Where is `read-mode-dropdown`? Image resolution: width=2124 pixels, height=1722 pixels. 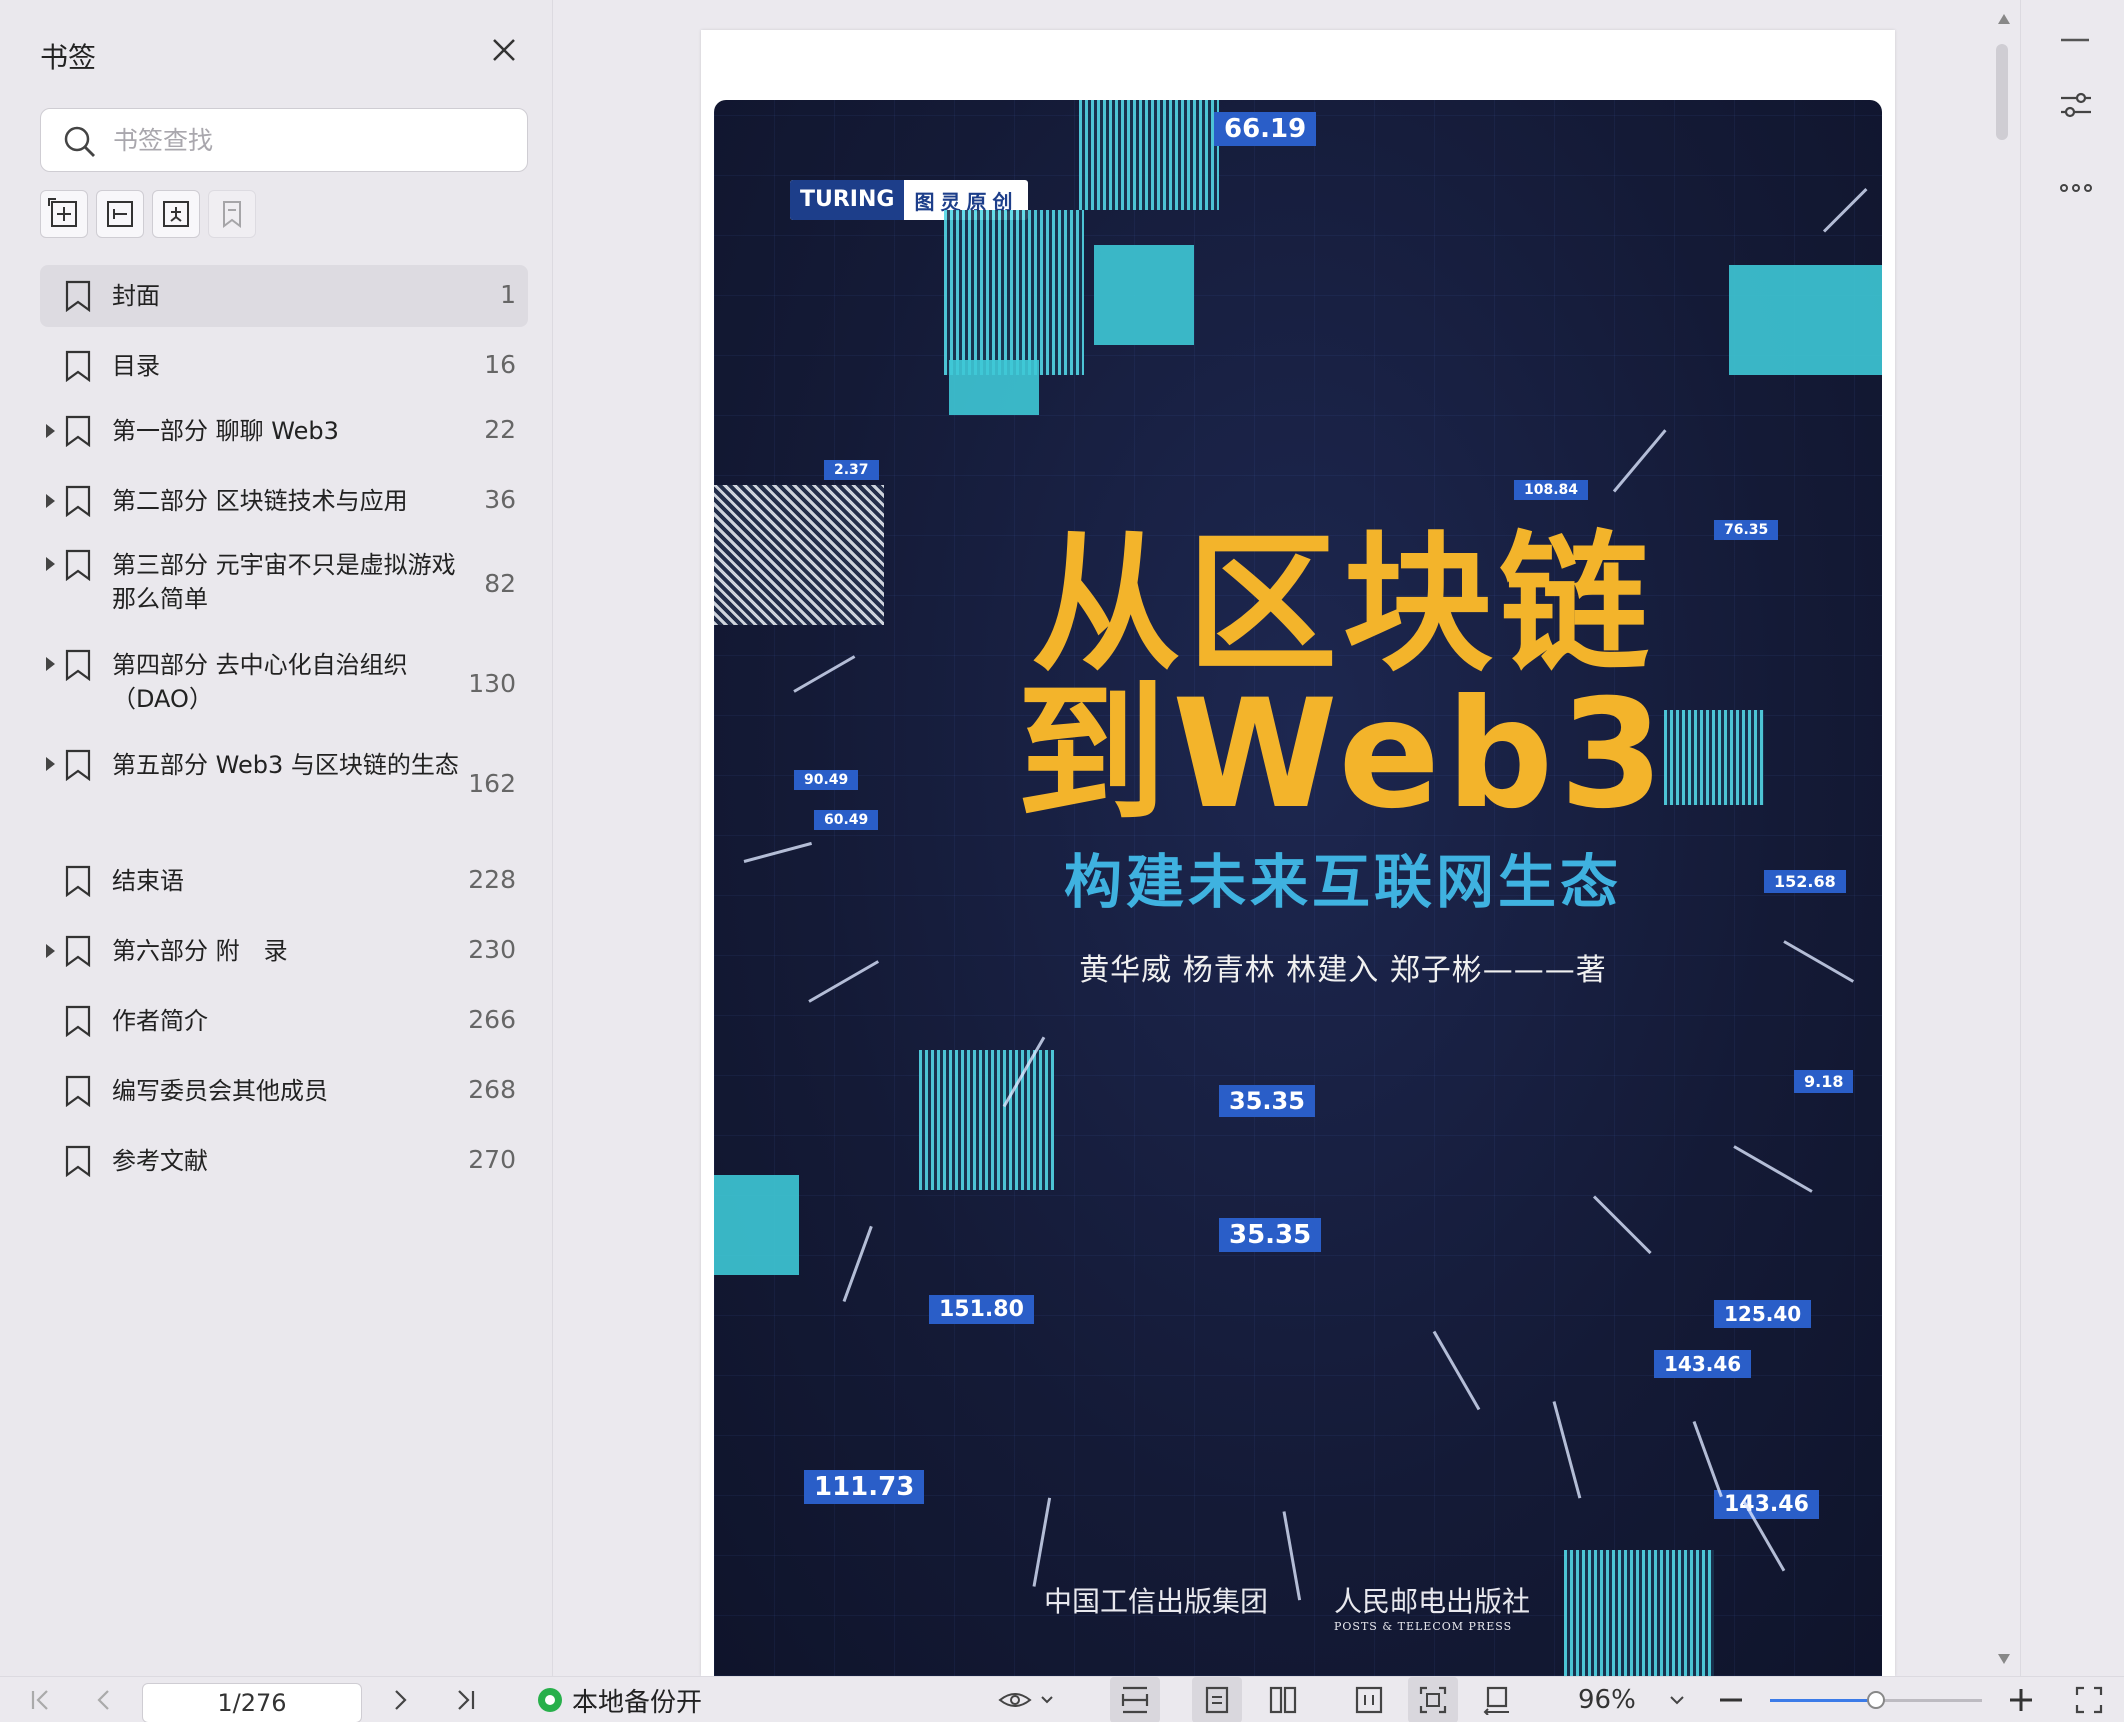 read-mode-dropdown is located at coordinates (1028, 1699).